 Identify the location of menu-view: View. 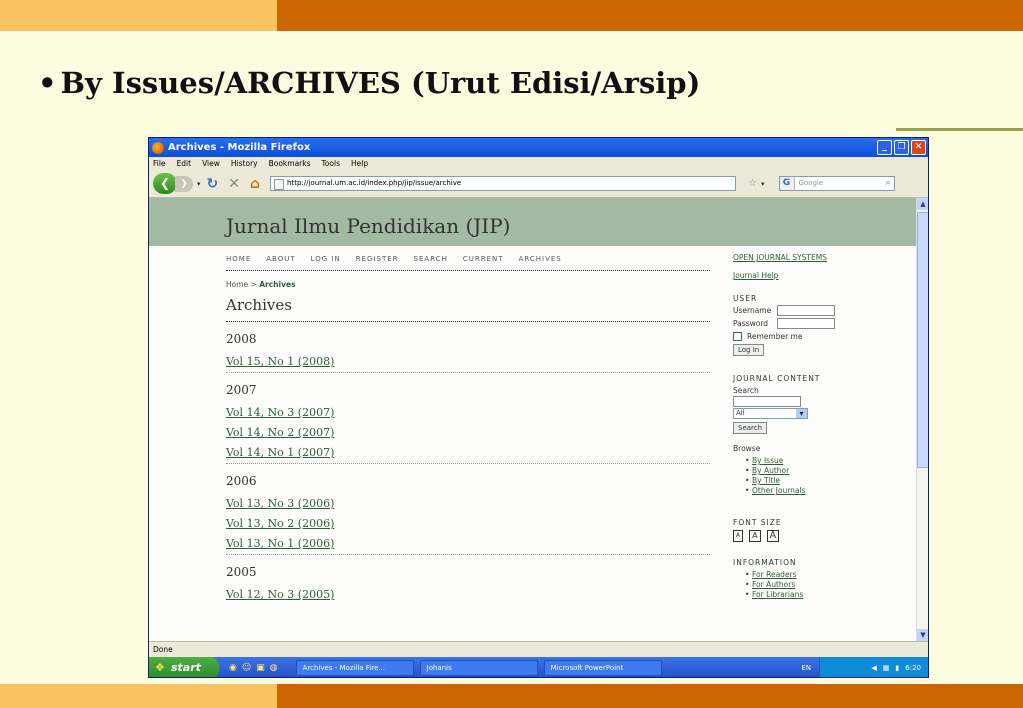
(211, 163).